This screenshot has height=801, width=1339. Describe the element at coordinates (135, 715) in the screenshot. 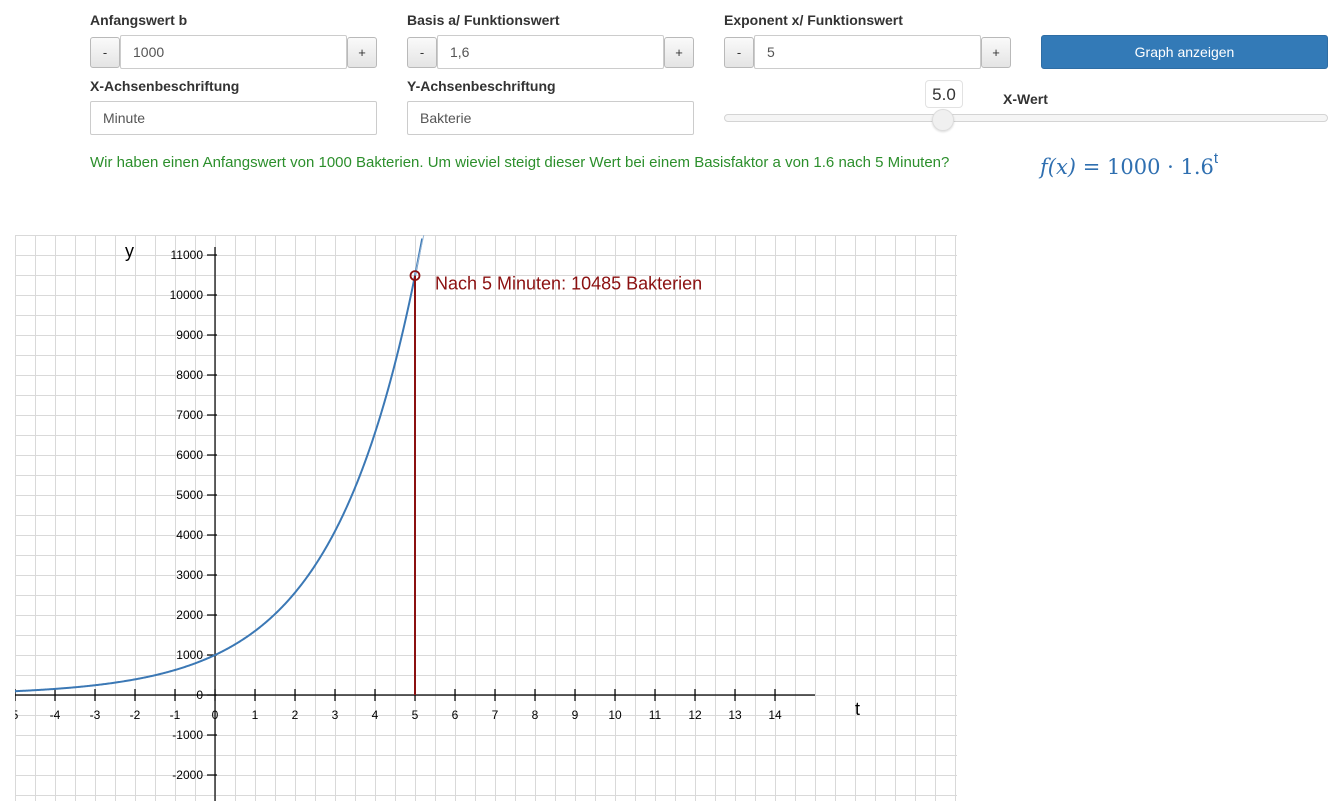

I see `x-tick-label: -2` at that location.